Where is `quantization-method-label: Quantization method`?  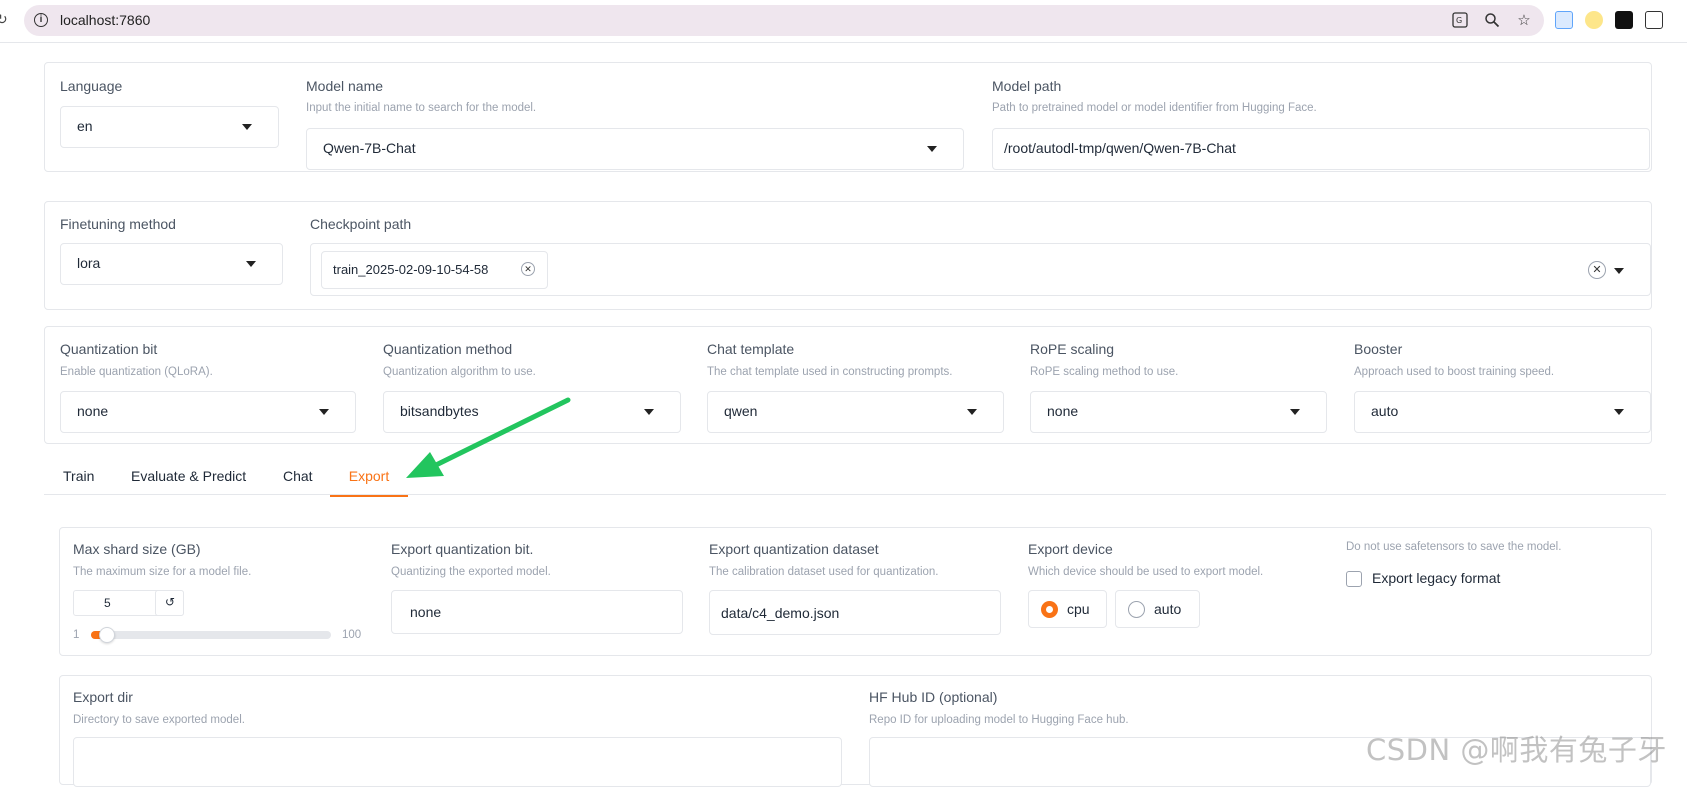 quantization-method-label: Quantization method is located at coordinates (448, 349).